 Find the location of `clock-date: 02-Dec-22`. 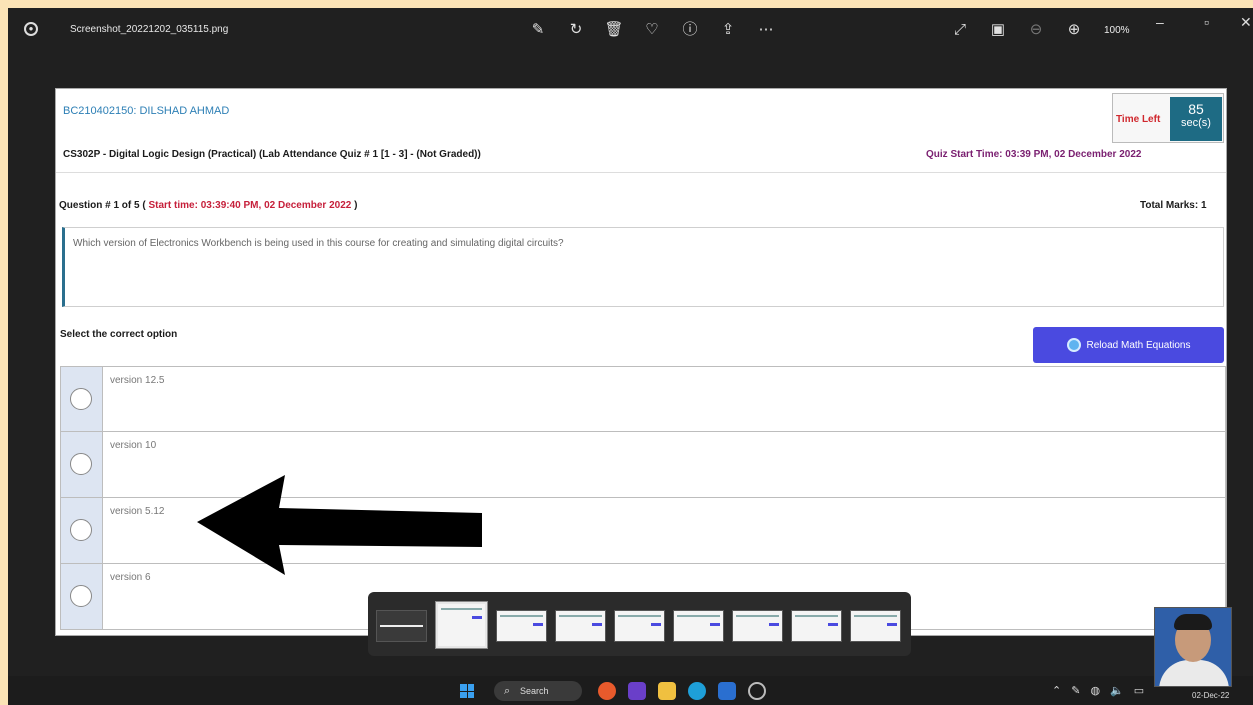

clock-date: 02-Dec-22 is located at coordinates (1211, 695).